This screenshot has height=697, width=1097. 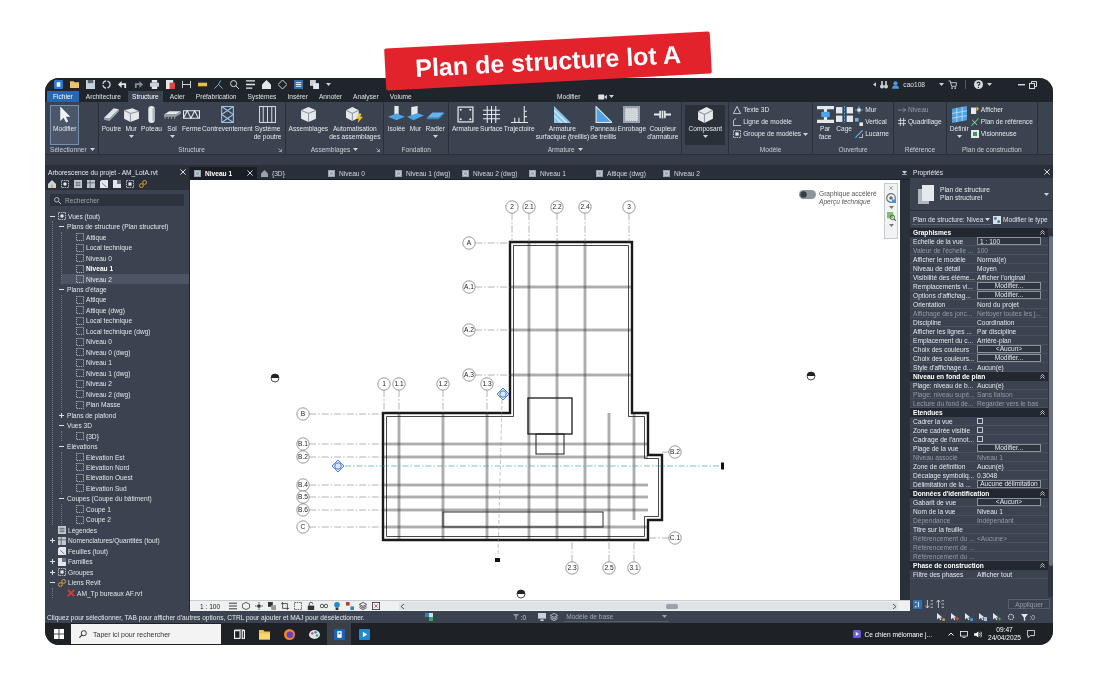 I want to click on restore-icon, so click(x=1033, y=84).